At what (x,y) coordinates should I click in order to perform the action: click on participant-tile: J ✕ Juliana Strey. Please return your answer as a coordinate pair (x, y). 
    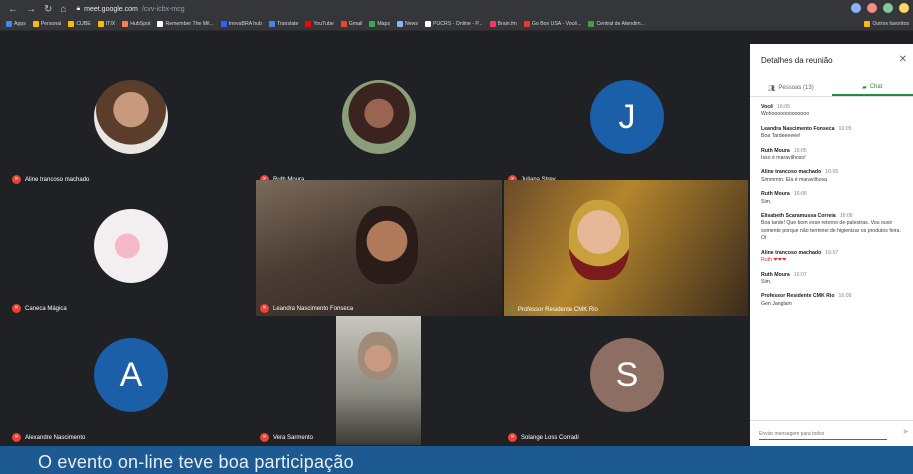
    Looking at the image, I should click on (627, 122).